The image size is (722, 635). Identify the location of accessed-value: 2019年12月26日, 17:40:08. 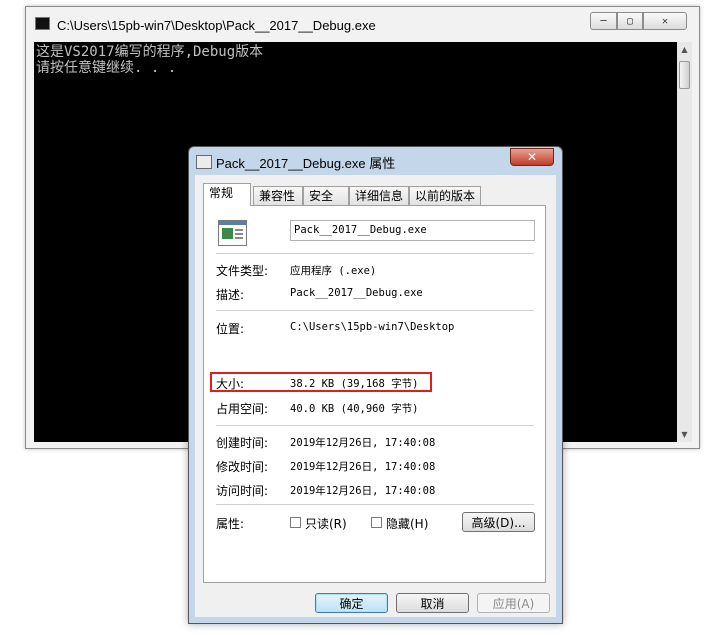
(363, 491).